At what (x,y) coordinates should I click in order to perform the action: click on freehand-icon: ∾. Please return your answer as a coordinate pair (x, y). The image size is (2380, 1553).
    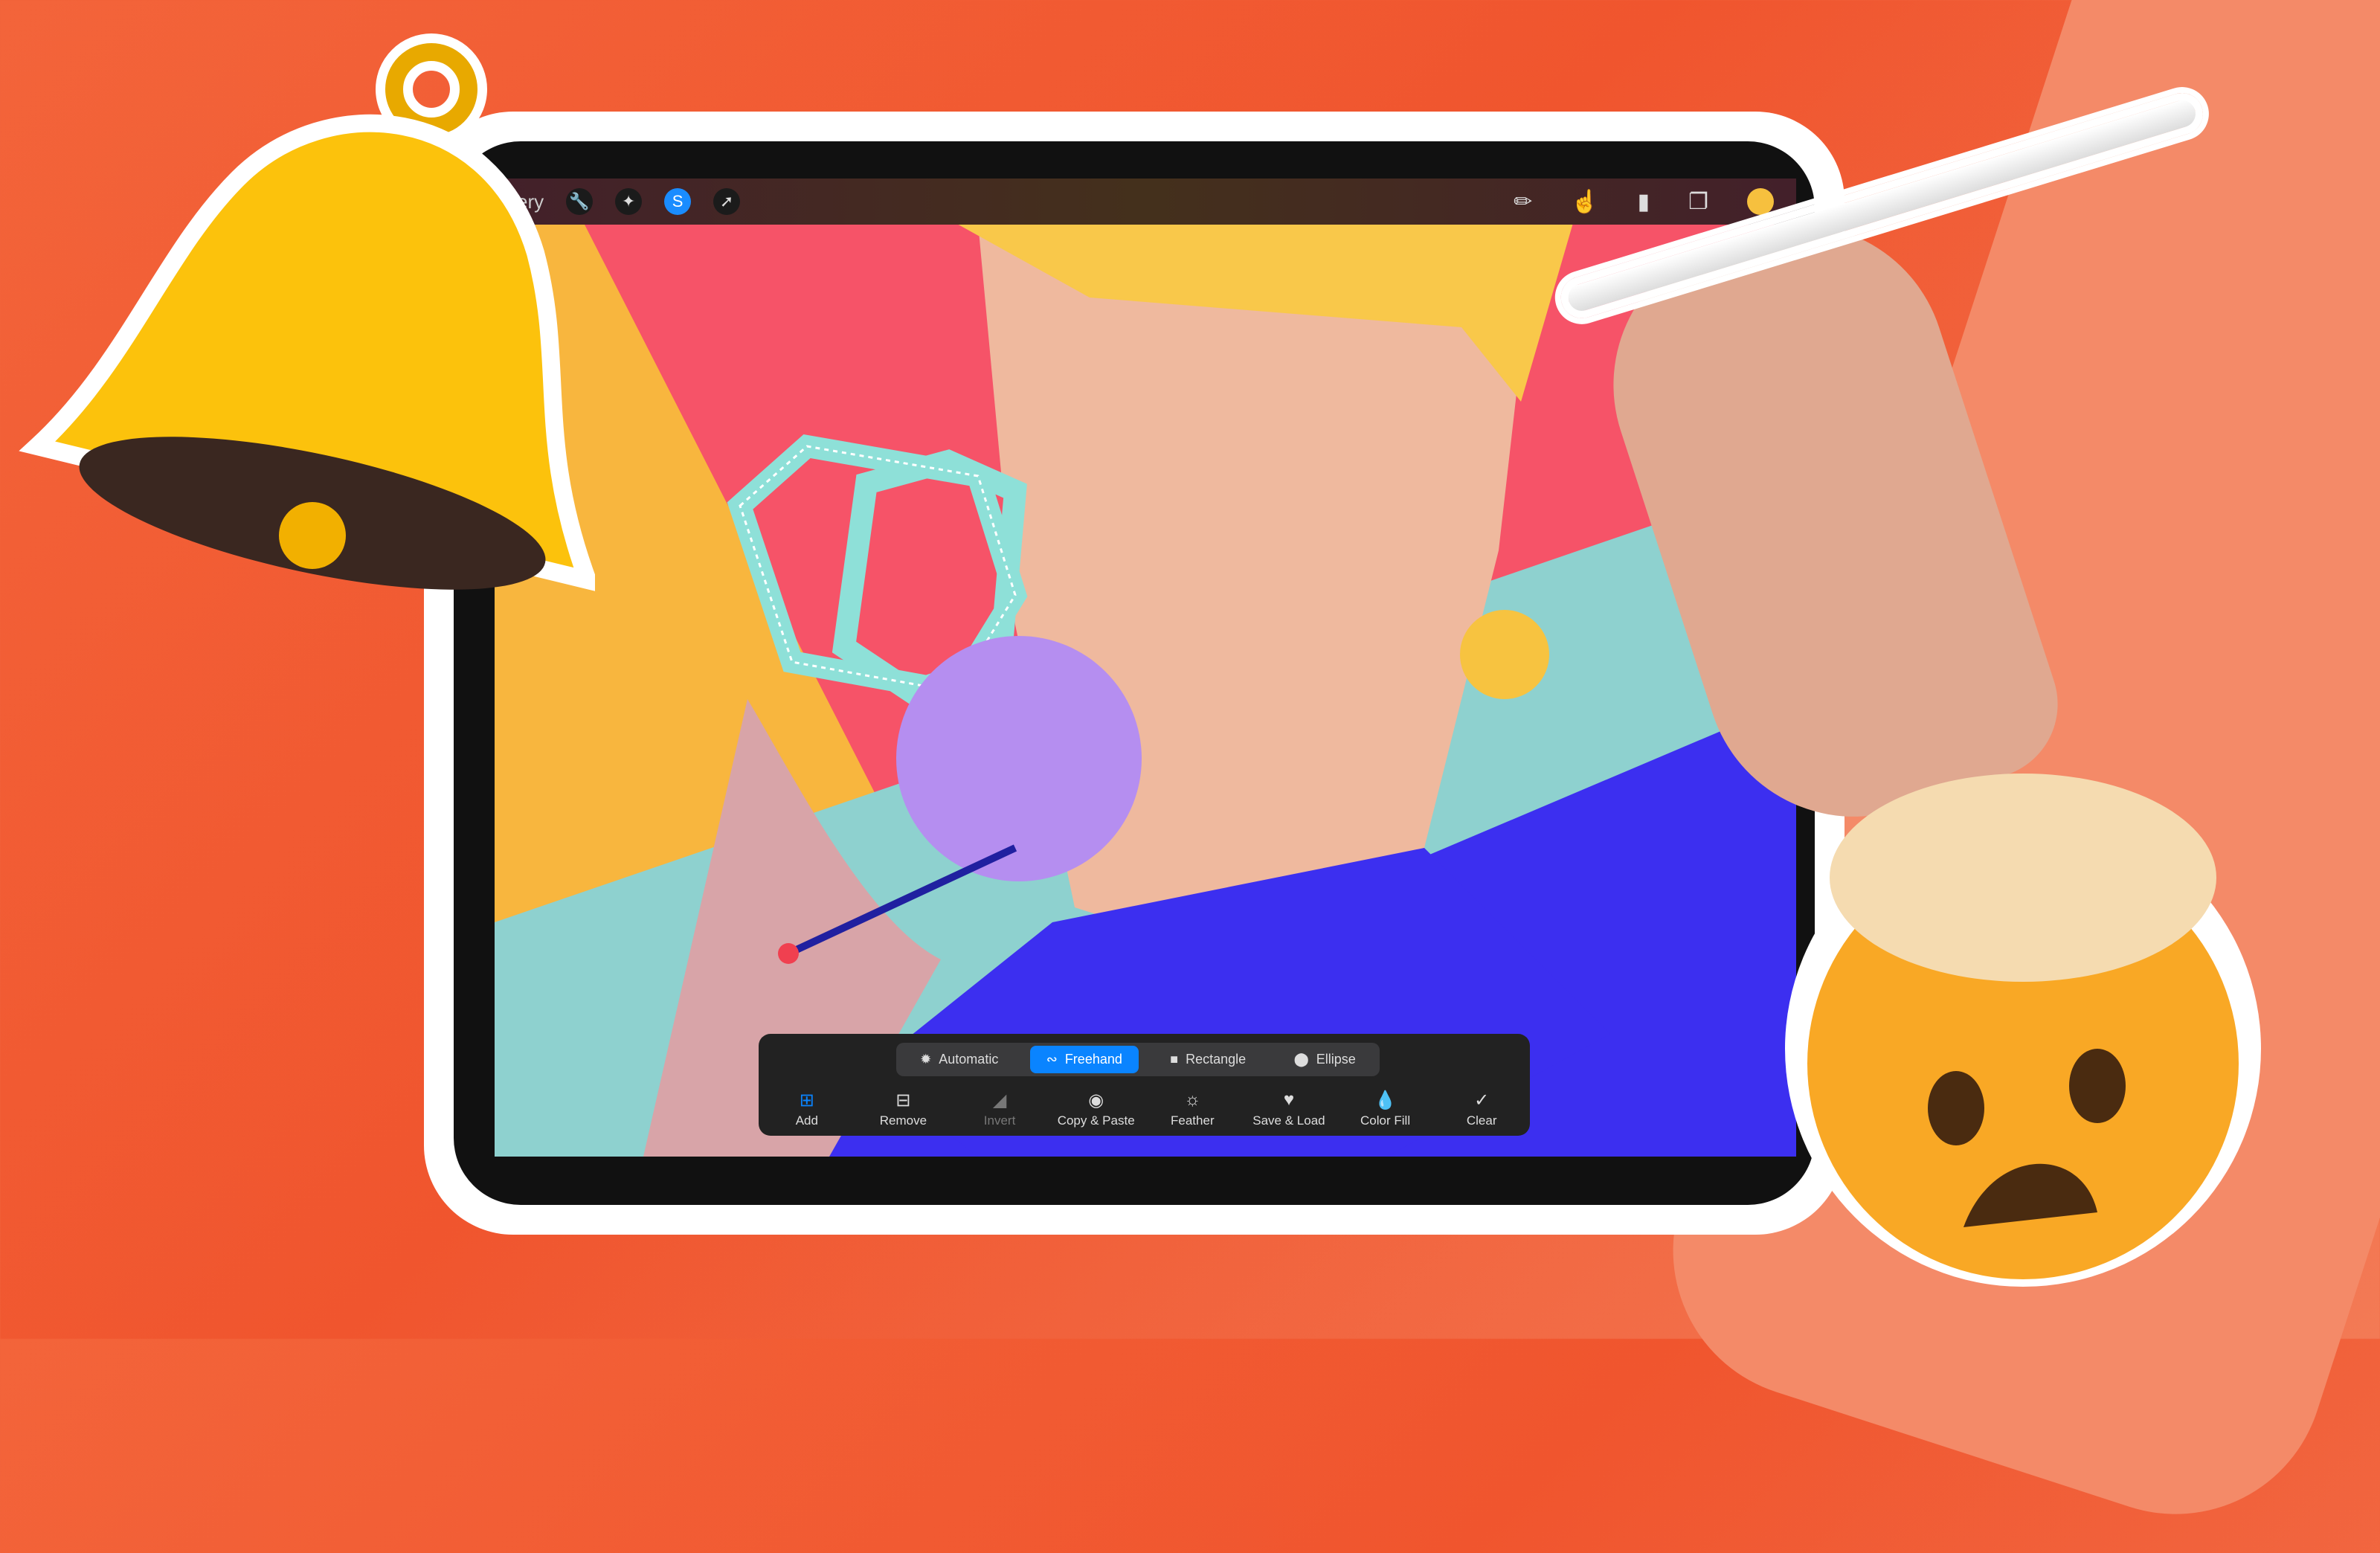
    Looking at the image, I should click on (1052, 1059).